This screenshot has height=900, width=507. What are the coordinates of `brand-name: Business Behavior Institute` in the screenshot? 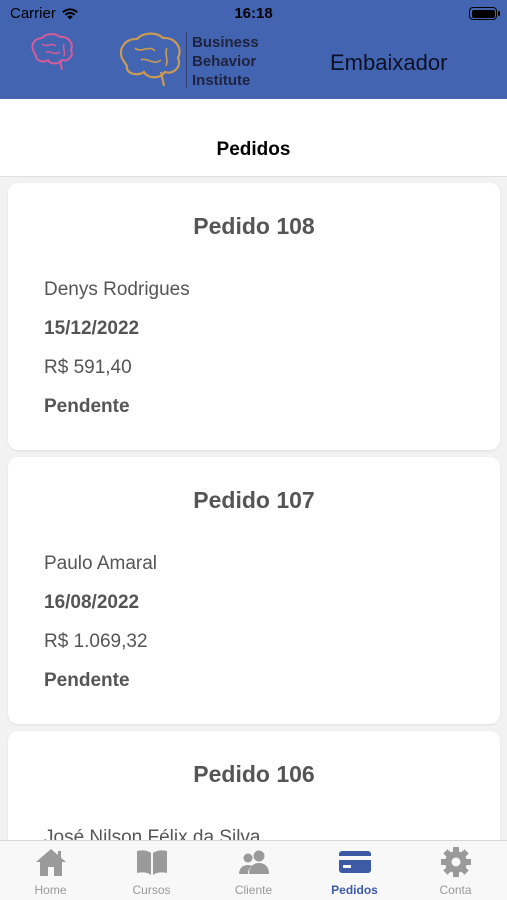 It's located at (225, 61).